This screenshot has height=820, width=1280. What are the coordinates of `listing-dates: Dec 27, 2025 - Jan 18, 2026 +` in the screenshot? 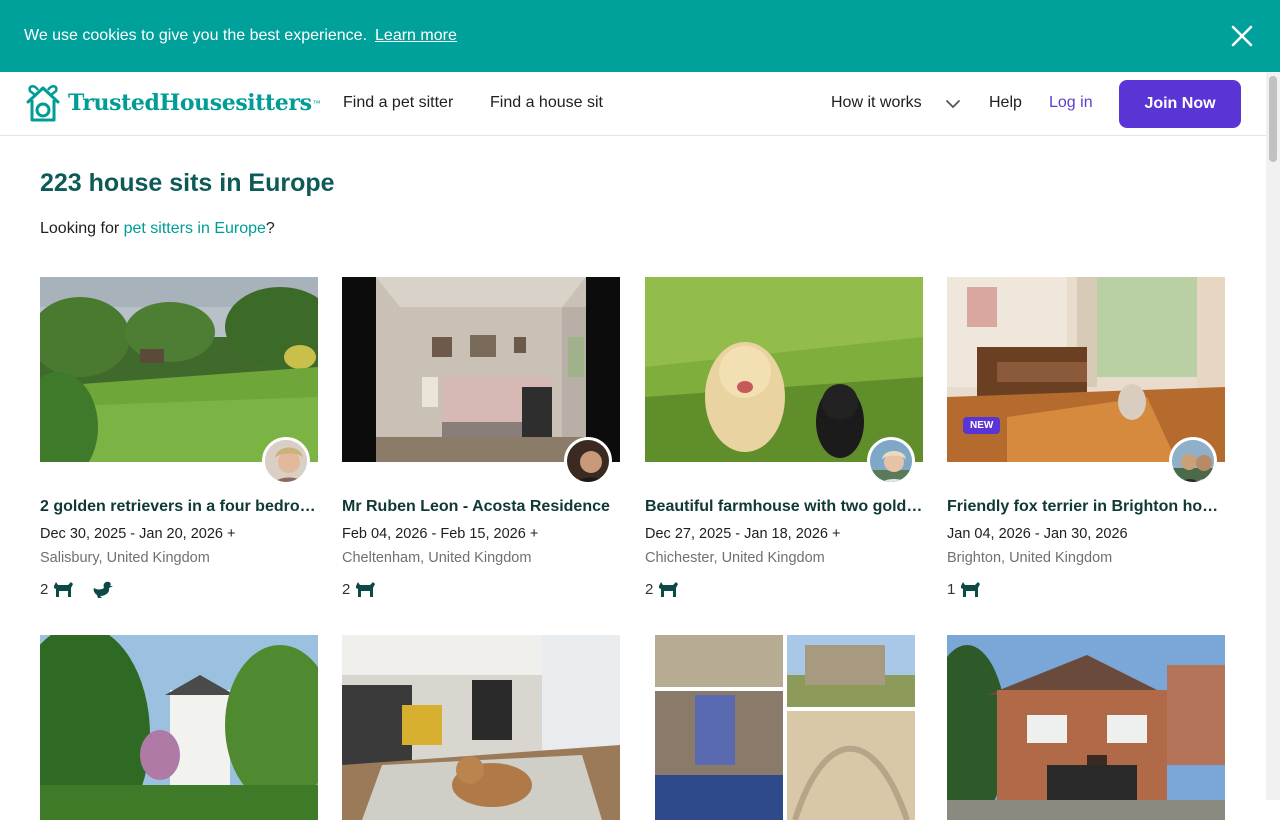 It's located at (743, 534).